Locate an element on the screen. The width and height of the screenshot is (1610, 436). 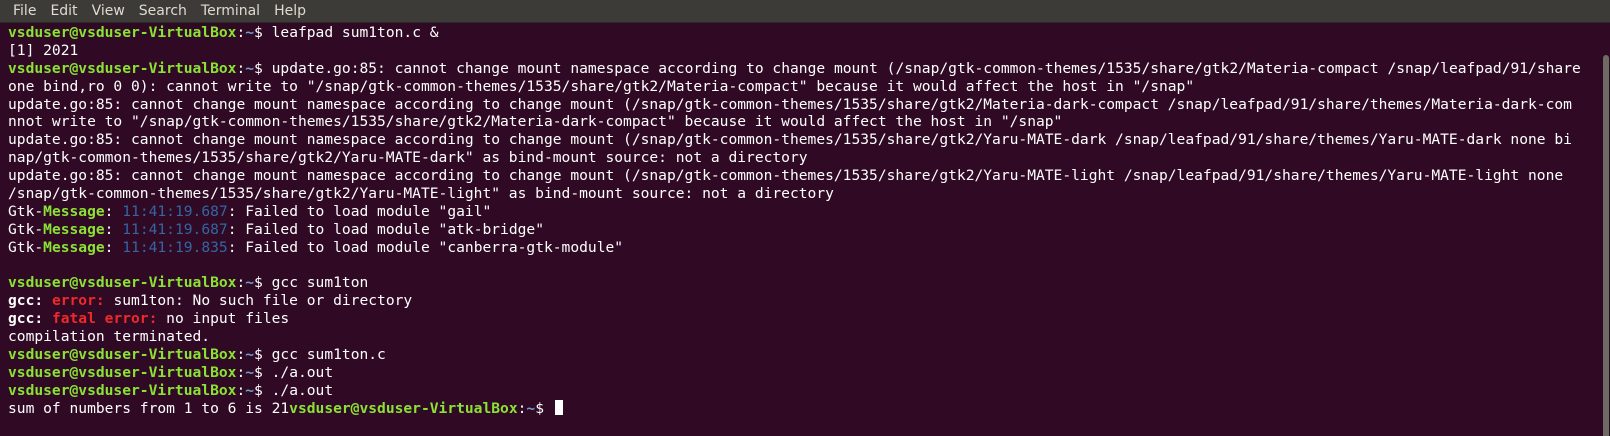
output-text: compilation terminated. is located at coordinates (109, 337).